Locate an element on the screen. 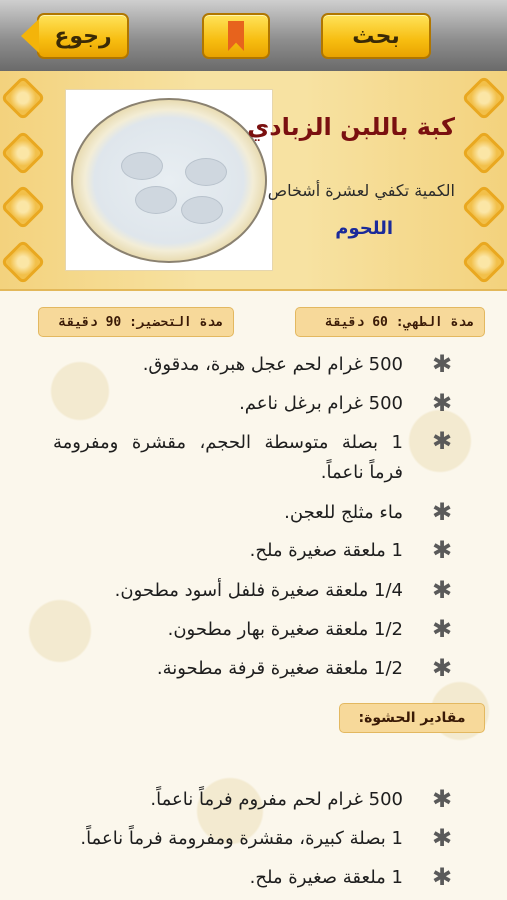 This screenshot has height=900, width=507. ingredient-text: 500 غرام برغل ناعم. is located at coordinates (321, 403).